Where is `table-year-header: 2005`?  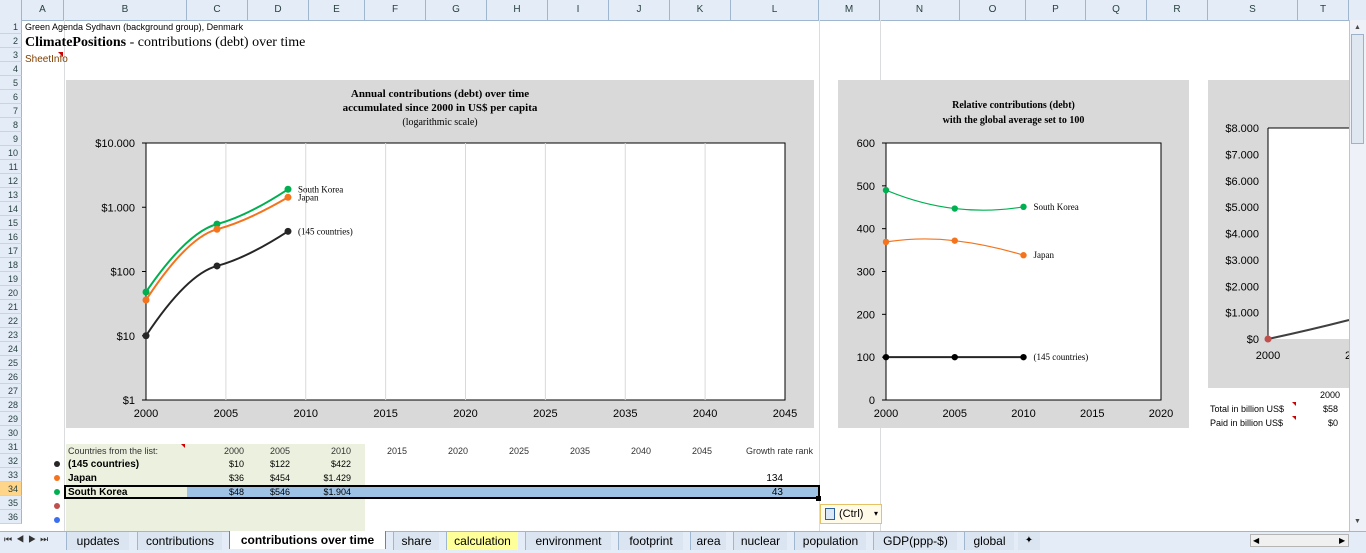 table-year-header: 2005 is located at coordinates (279, 451).